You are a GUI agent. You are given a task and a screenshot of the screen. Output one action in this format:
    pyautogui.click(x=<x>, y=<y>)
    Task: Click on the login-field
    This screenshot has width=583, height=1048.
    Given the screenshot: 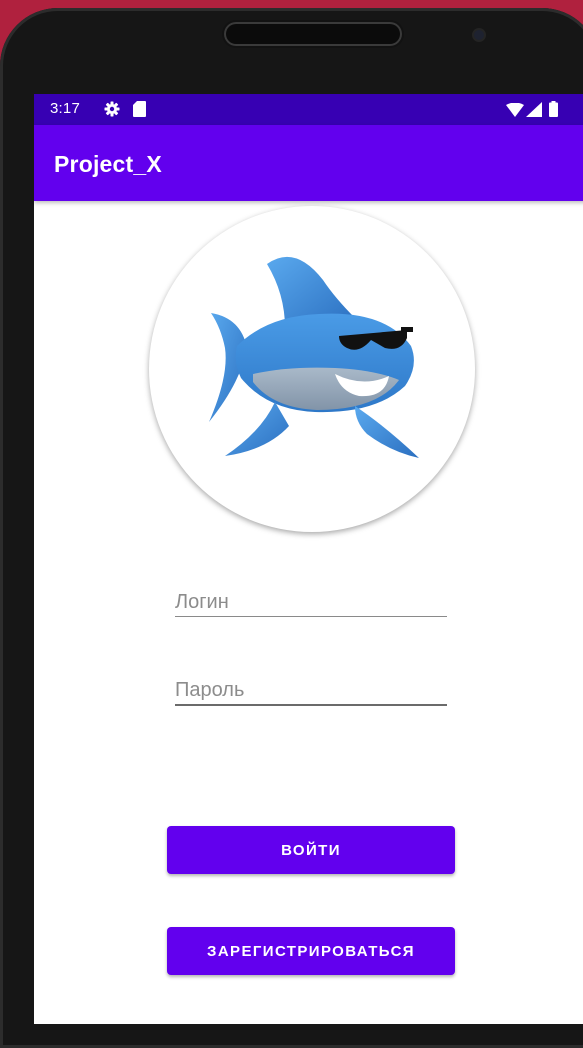 What is the action you would take?
    pyautogui.click(x=311, y=599)
    